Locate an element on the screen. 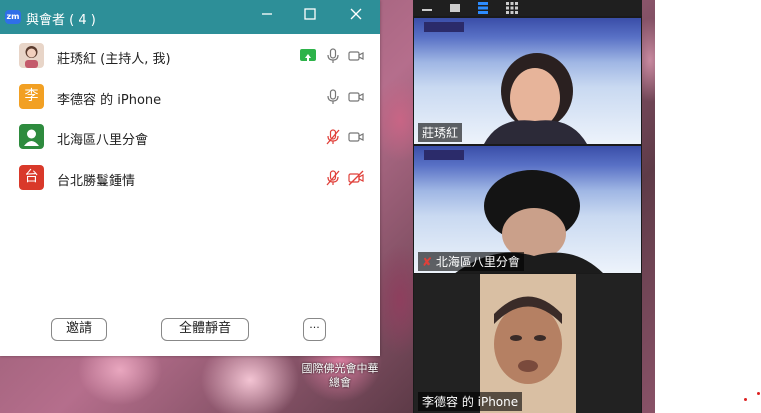 The height and width of the screenshot is (413, 761). microphone-muted-icon: ✘ is located at coordinates (427, 262).